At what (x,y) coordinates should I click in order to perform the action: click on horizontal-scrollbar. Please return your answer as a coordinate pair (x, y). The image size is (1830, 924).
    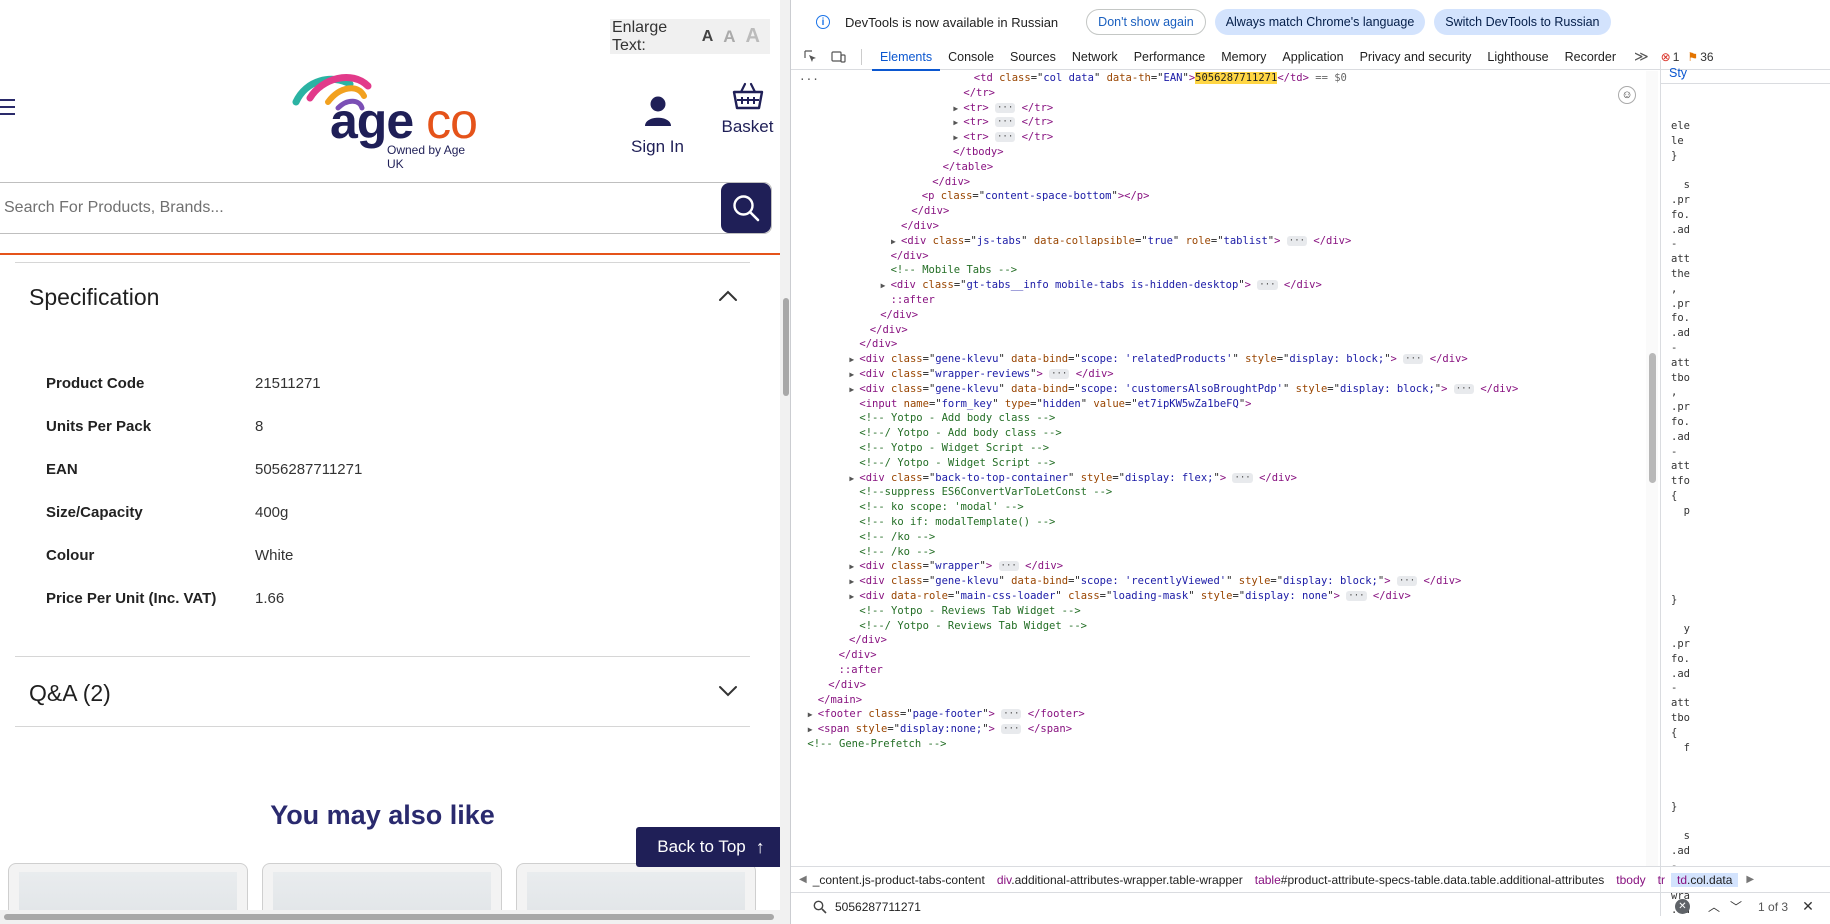
    Looking at the image, I should click on (395, 917).